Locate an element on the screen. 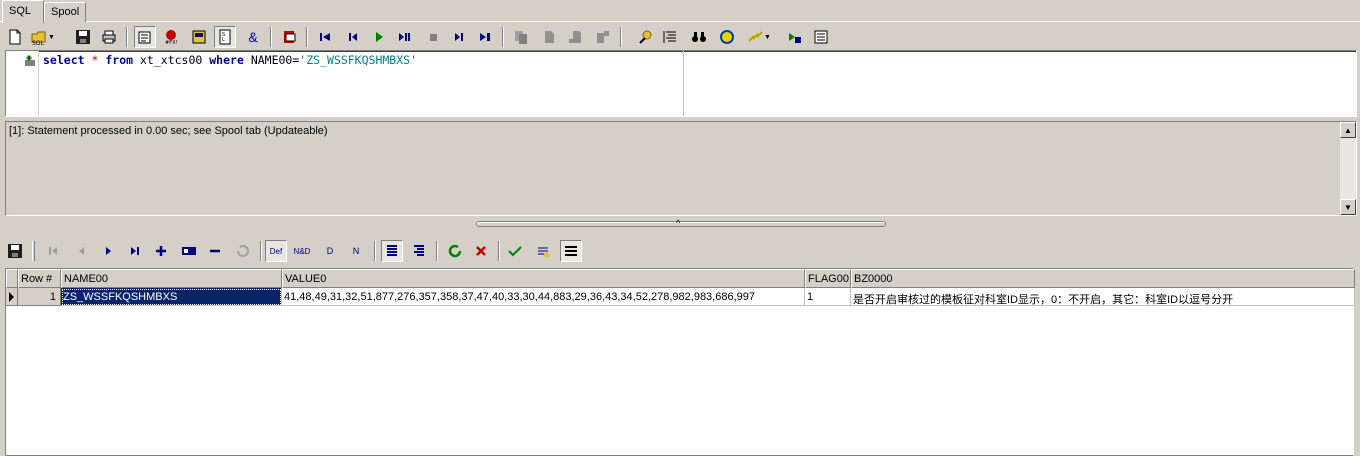  sql-keyword: where is located at coordinates (226, 60).